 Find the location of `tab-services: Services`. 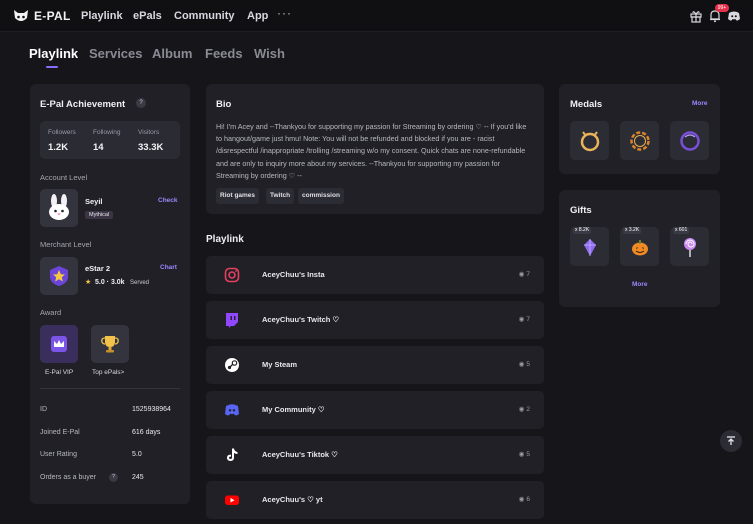

tab-services: Services is located at coordinates (116, 53).